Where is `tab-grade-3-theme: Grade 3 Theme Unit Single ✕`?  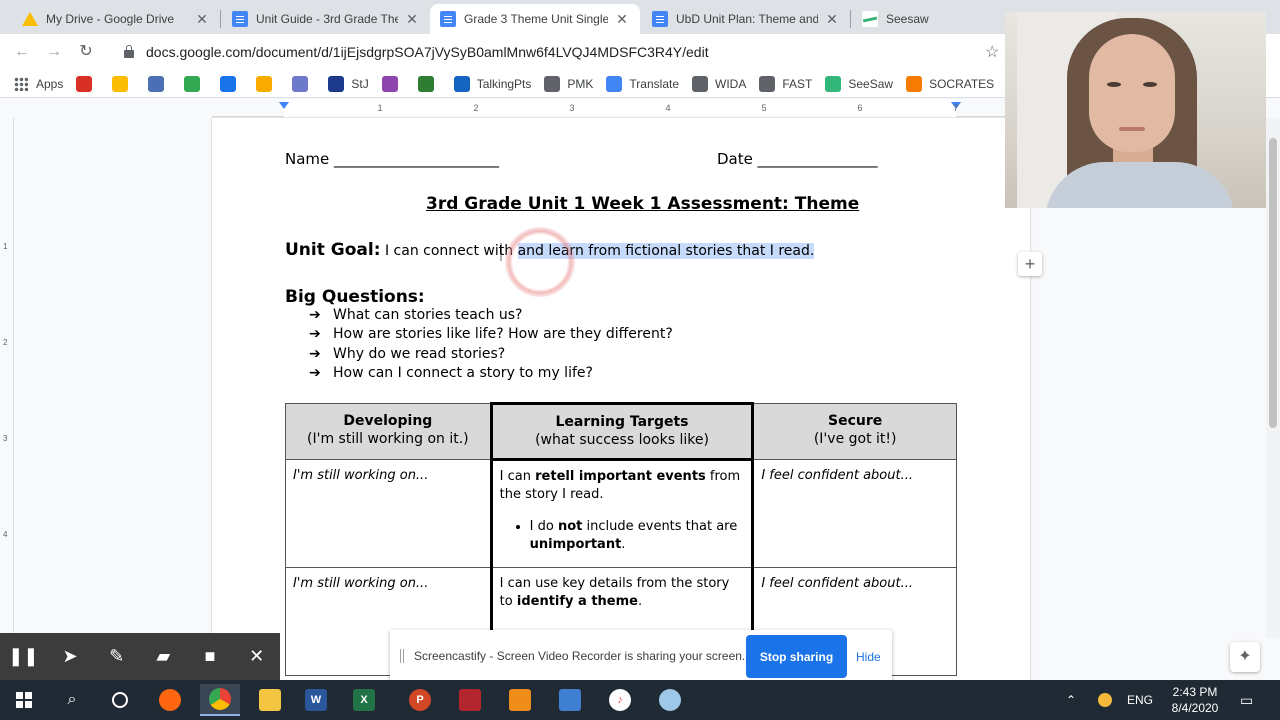
tab-grade-3-theme: Grade 3 Theme Unit Single ✕ is located at coordinates (535, 19).